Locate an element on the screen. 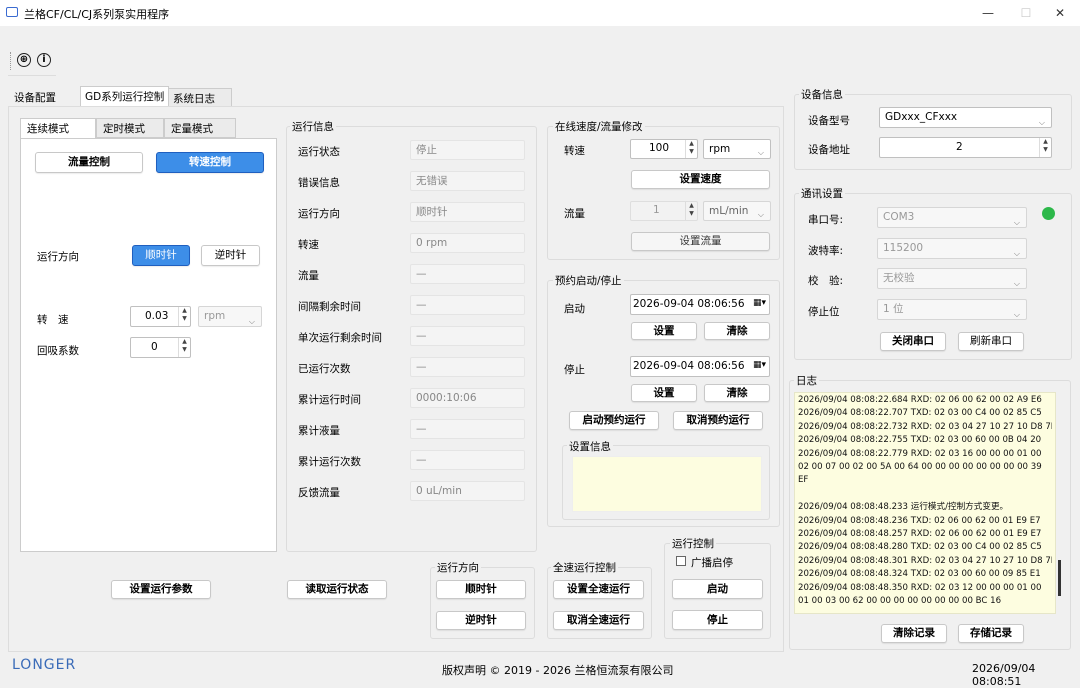  log-scrollbar is located at coordinates (1059, 578).